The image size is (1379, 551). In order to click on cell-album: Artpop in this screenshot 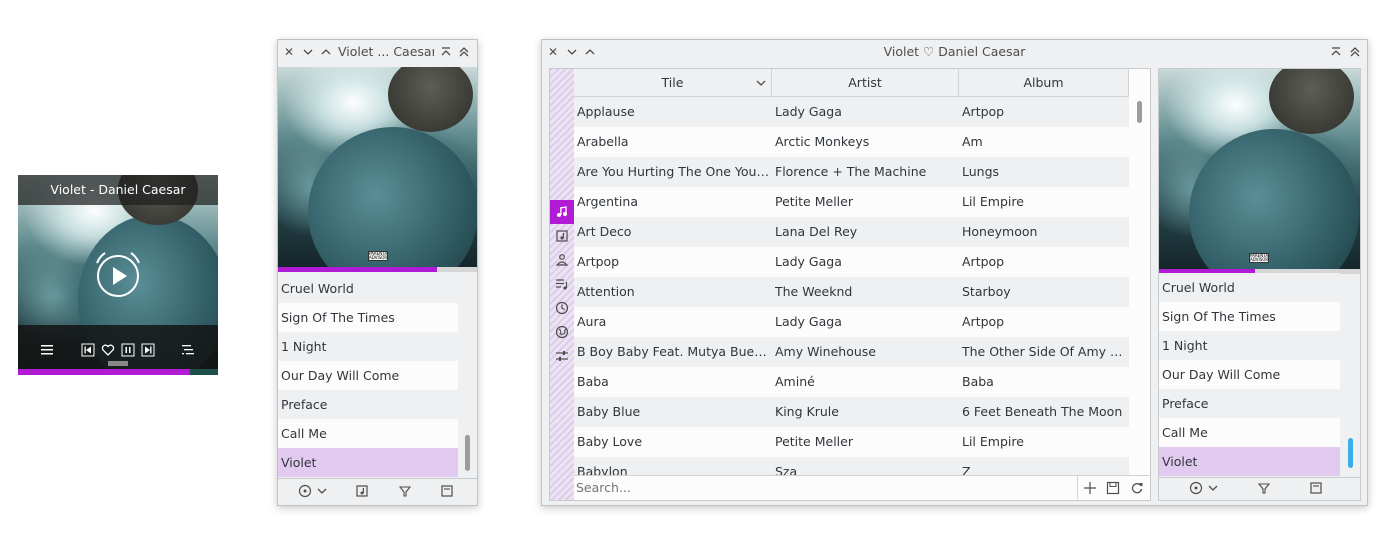, I will do `click(983, 111)`.